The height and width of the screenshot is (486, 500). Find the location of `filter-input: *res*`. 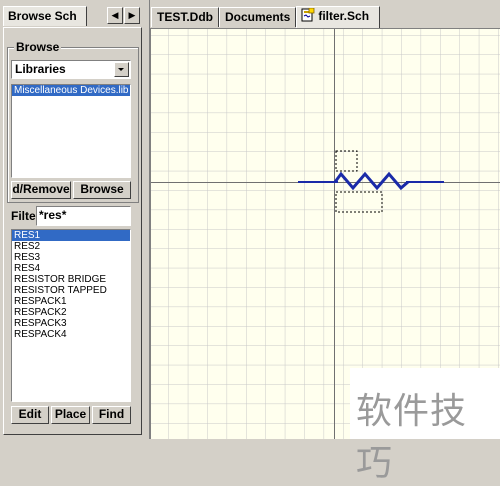

filter-input: *res* is located at coordinates (83, 216).